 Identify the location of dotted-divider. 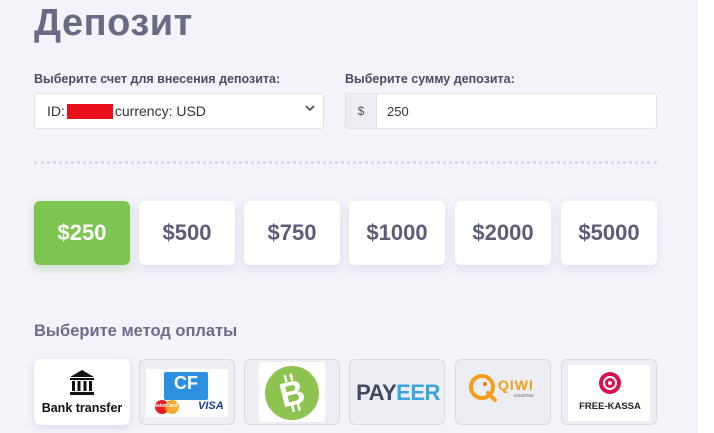
(345, 162).